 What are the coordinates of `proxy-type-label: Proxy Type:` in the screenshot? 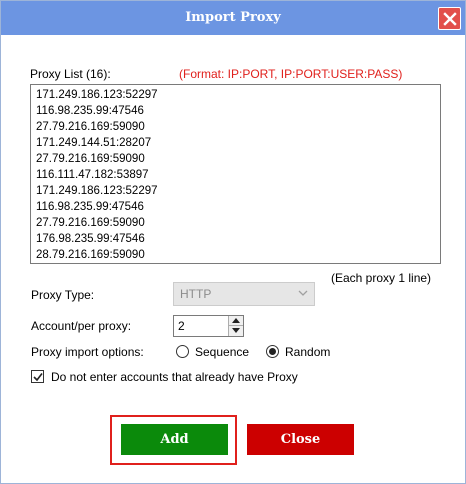 It's located at (63, 295).